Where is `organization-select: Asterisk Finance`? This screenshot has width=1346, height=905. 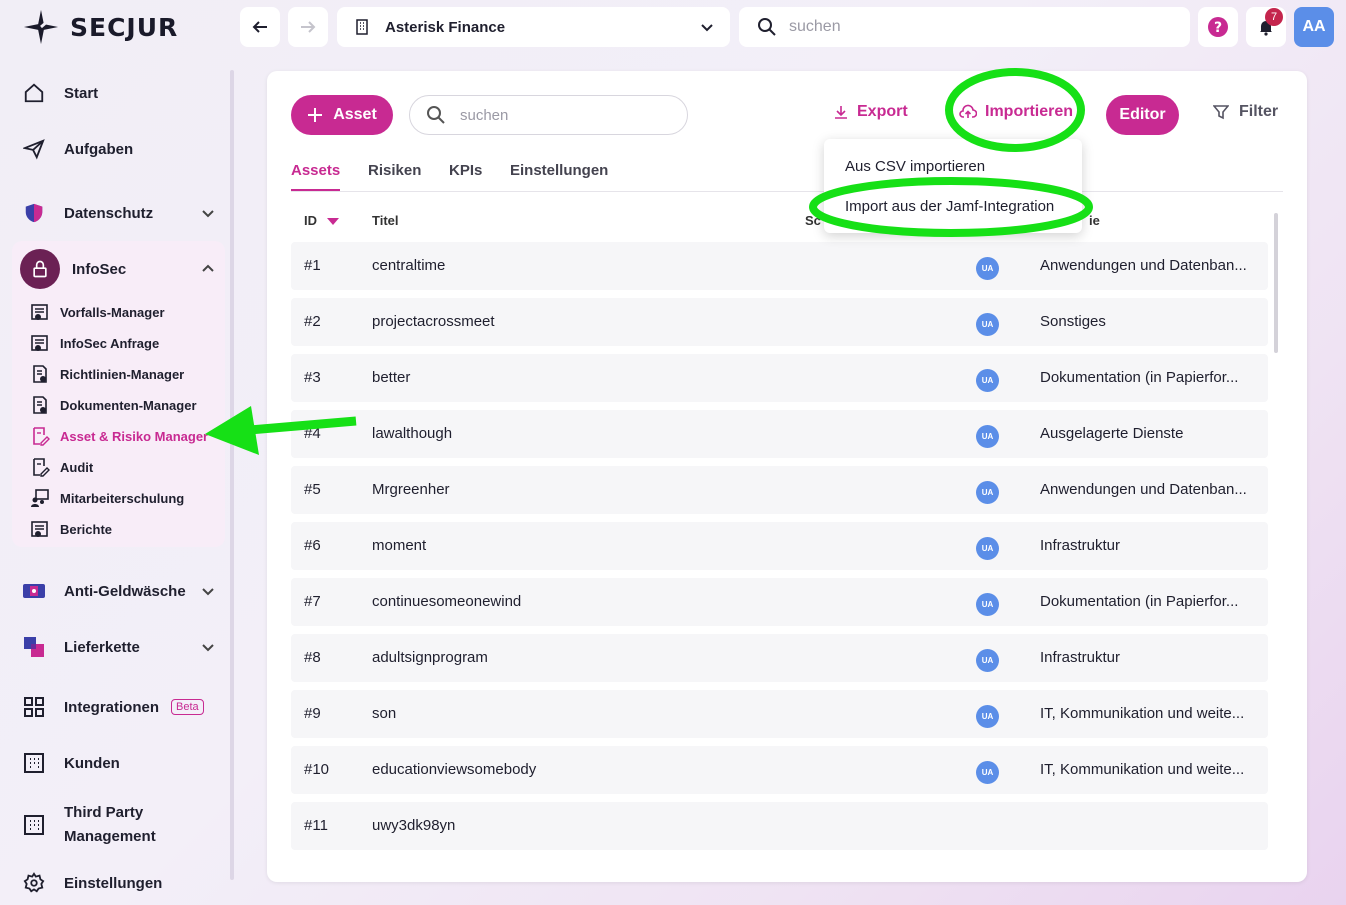
organization-select: Asterisk Finance is located at coordinates (533, 27).